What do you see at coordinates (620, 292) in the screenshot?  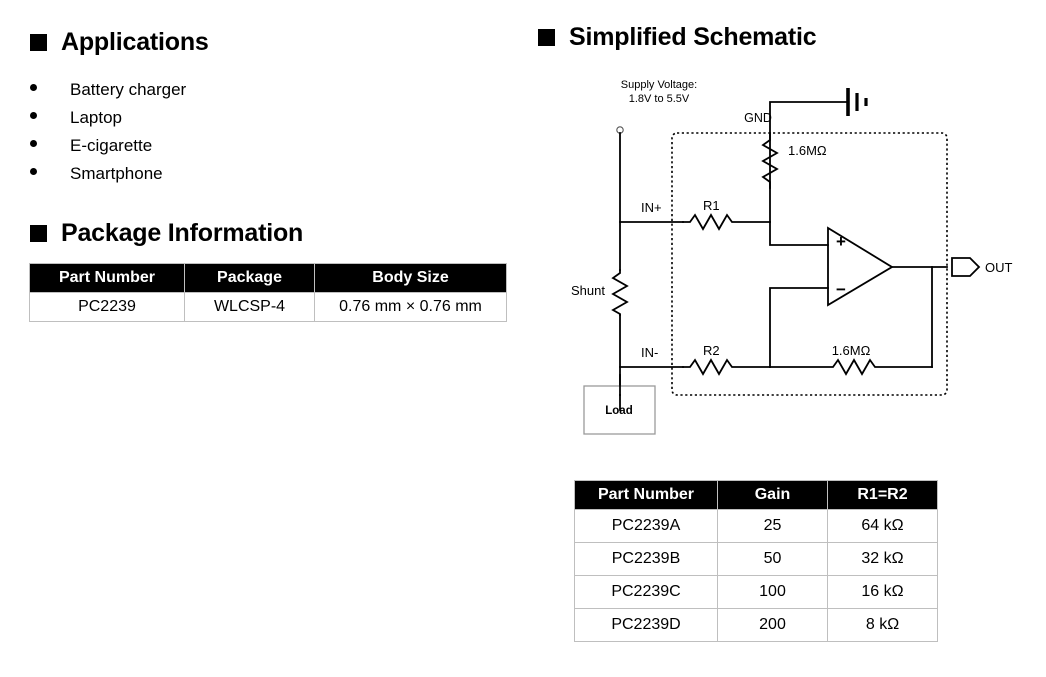 I see `shunt-resistor-symbol` at bounding box center [620, 292].